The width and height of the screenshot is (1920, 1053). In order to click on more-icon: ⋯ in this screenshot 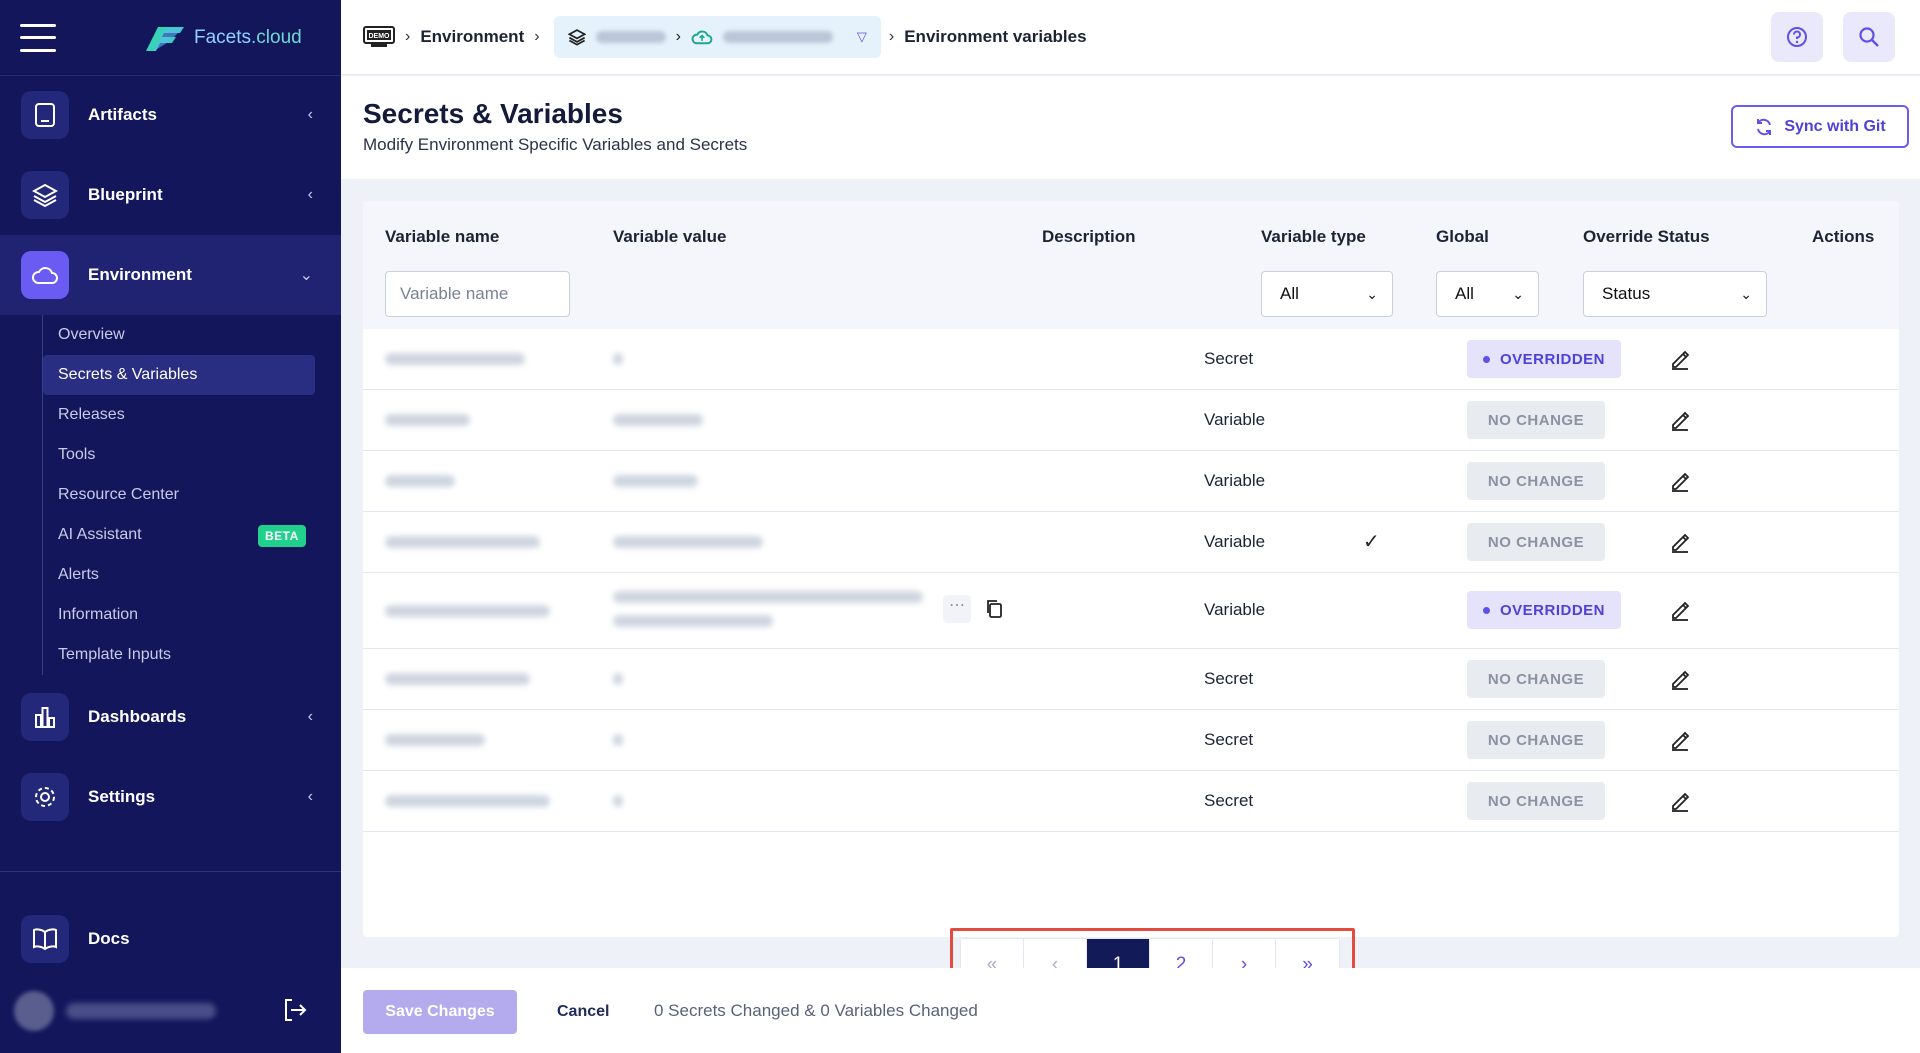, I will do `click(957, 609)`.